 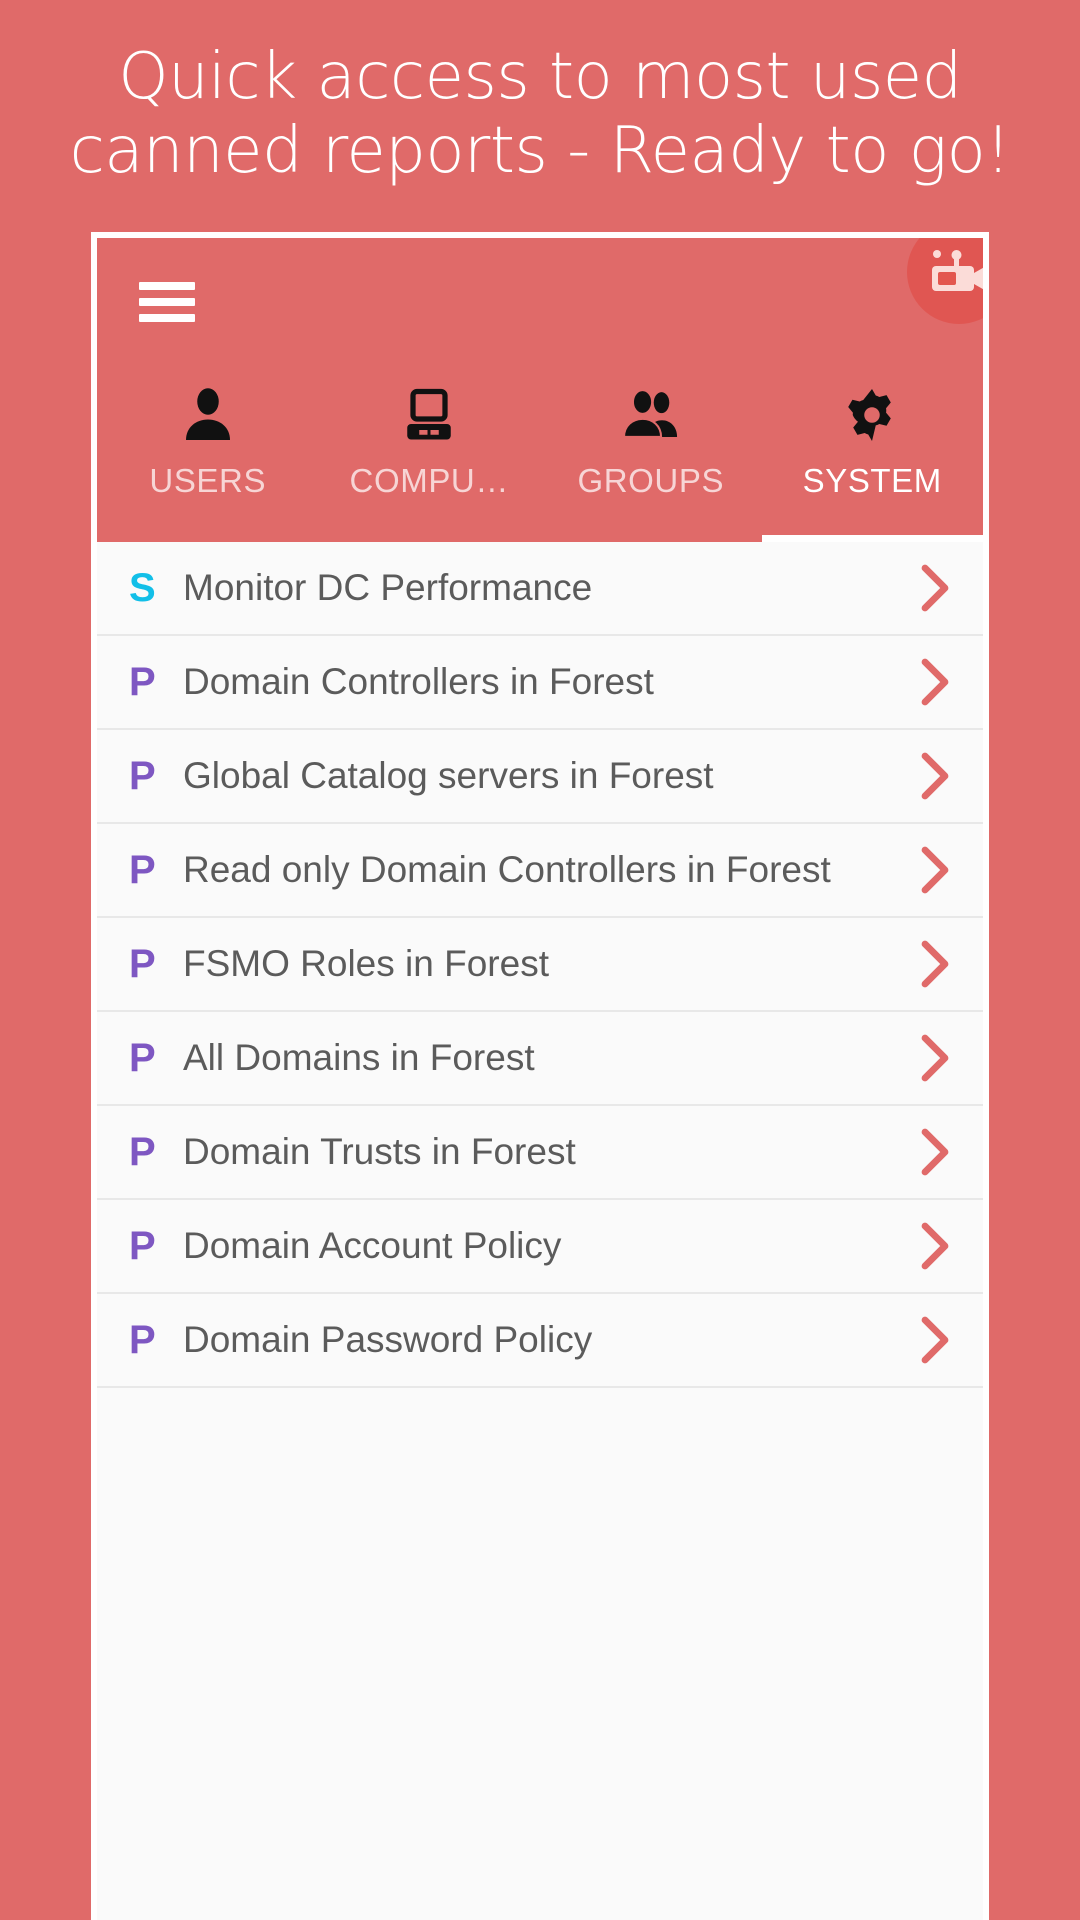 I want to click on list-item: P Domain Trusts in Forest, so click(x=540, y=1153).